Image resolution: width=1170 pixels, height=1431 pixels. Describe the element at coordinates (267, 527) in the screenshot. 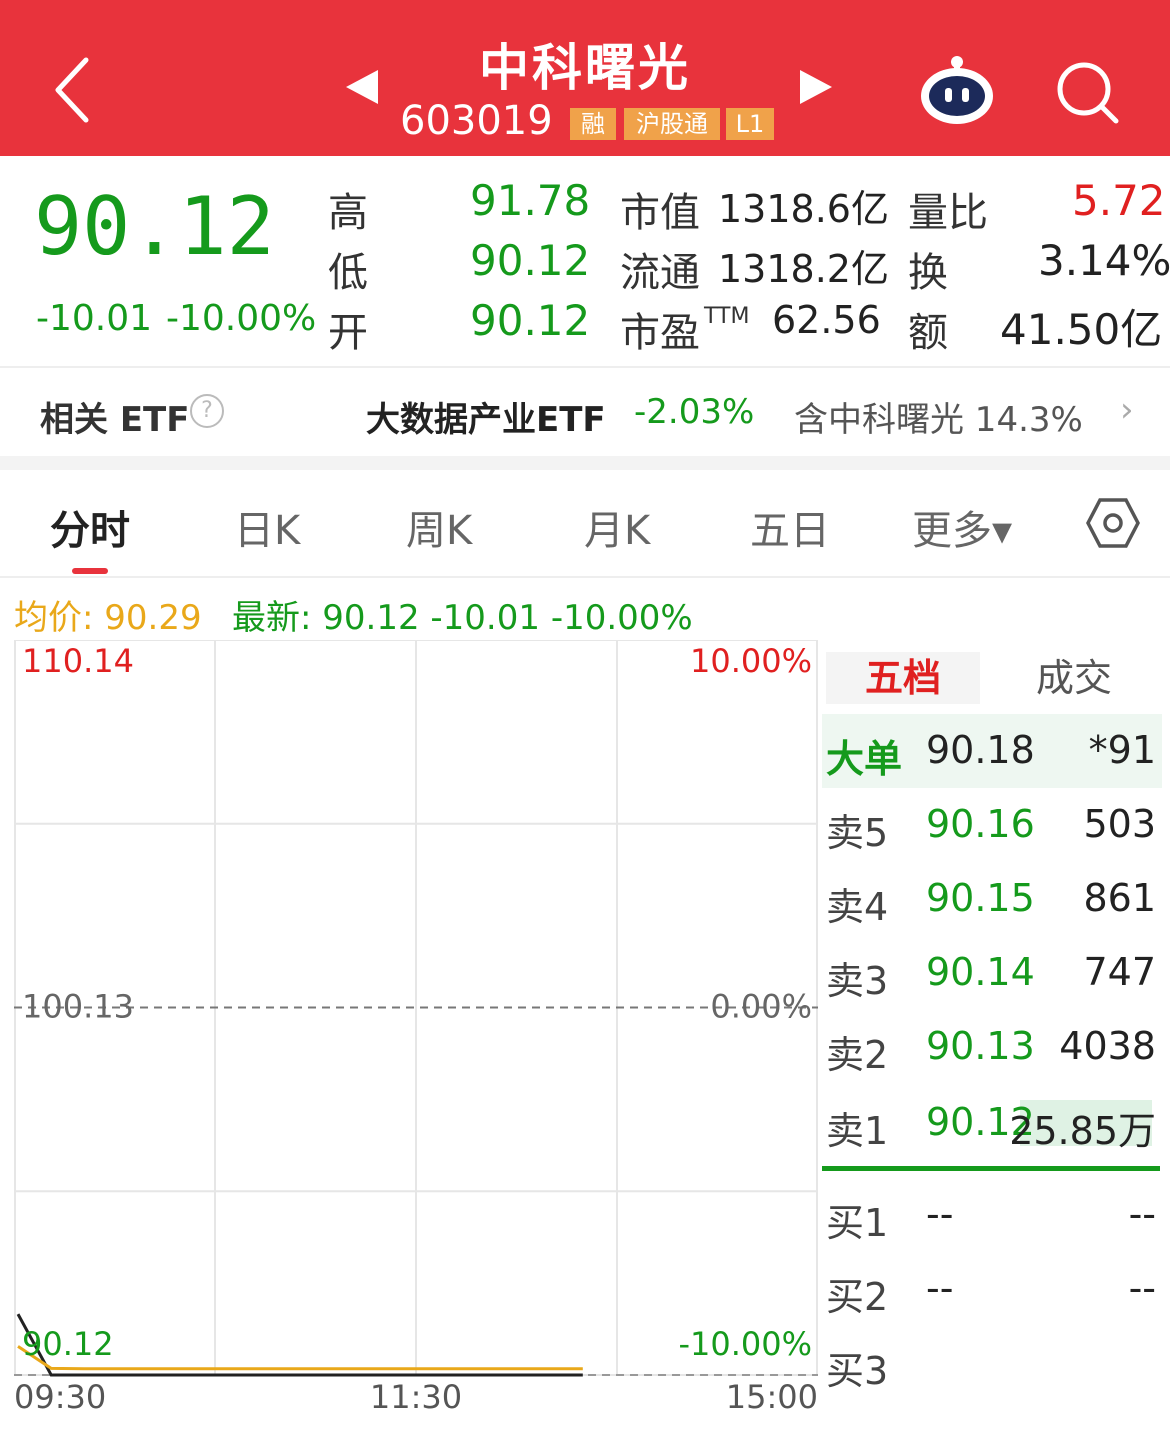

I see `tab-daily-k: 日K` at that location.